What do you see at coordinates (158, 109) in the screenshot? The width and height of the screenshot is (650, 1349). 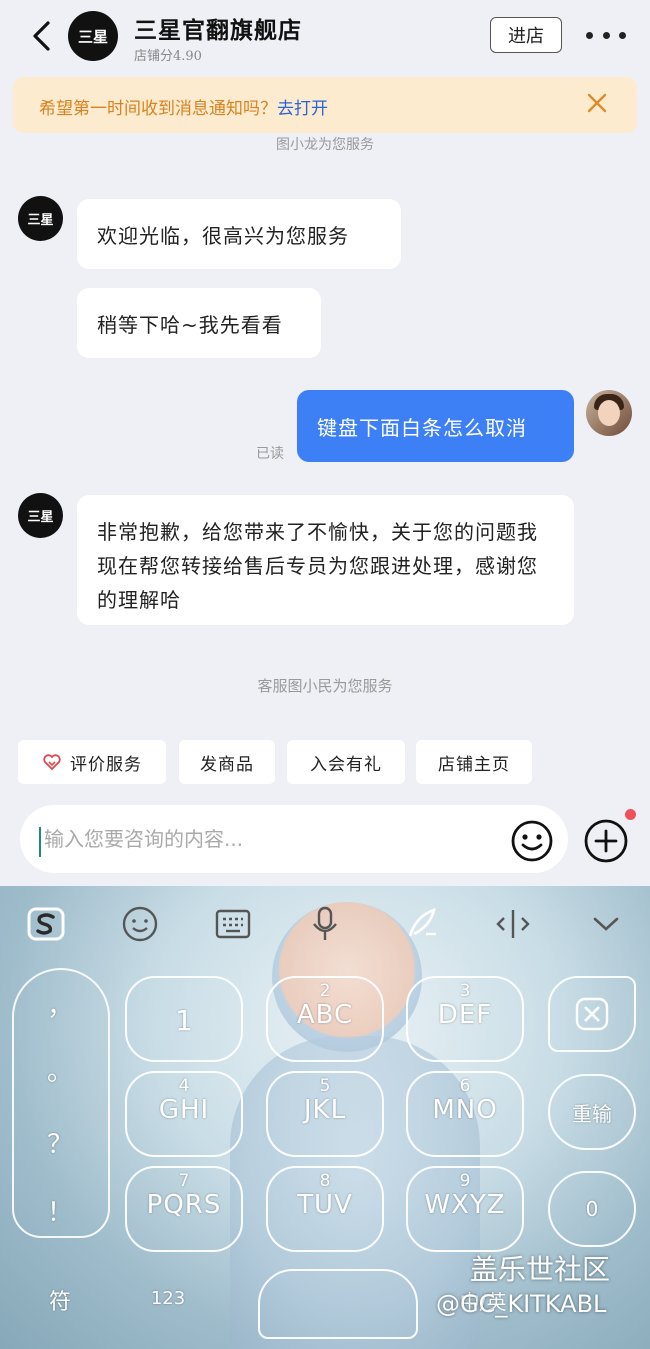 I see `notice-text: 希望第一时间收到消息通知吗？` at bounding box center [158, 109].